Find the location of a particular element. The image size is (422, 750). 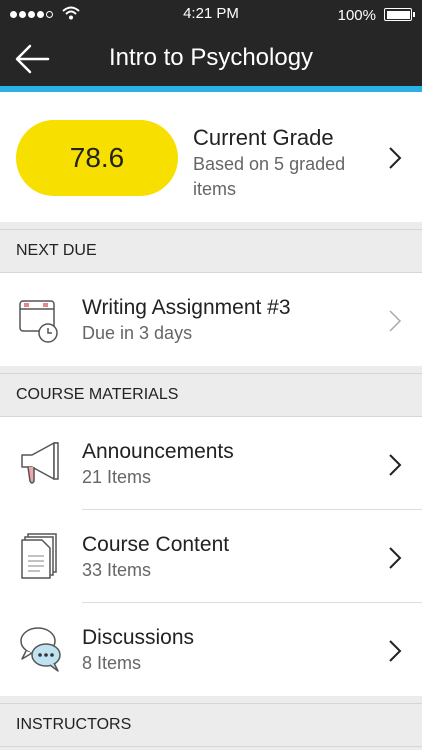

section-header-instructors: INSTRUCTORS is located at coordinates (211, 725).